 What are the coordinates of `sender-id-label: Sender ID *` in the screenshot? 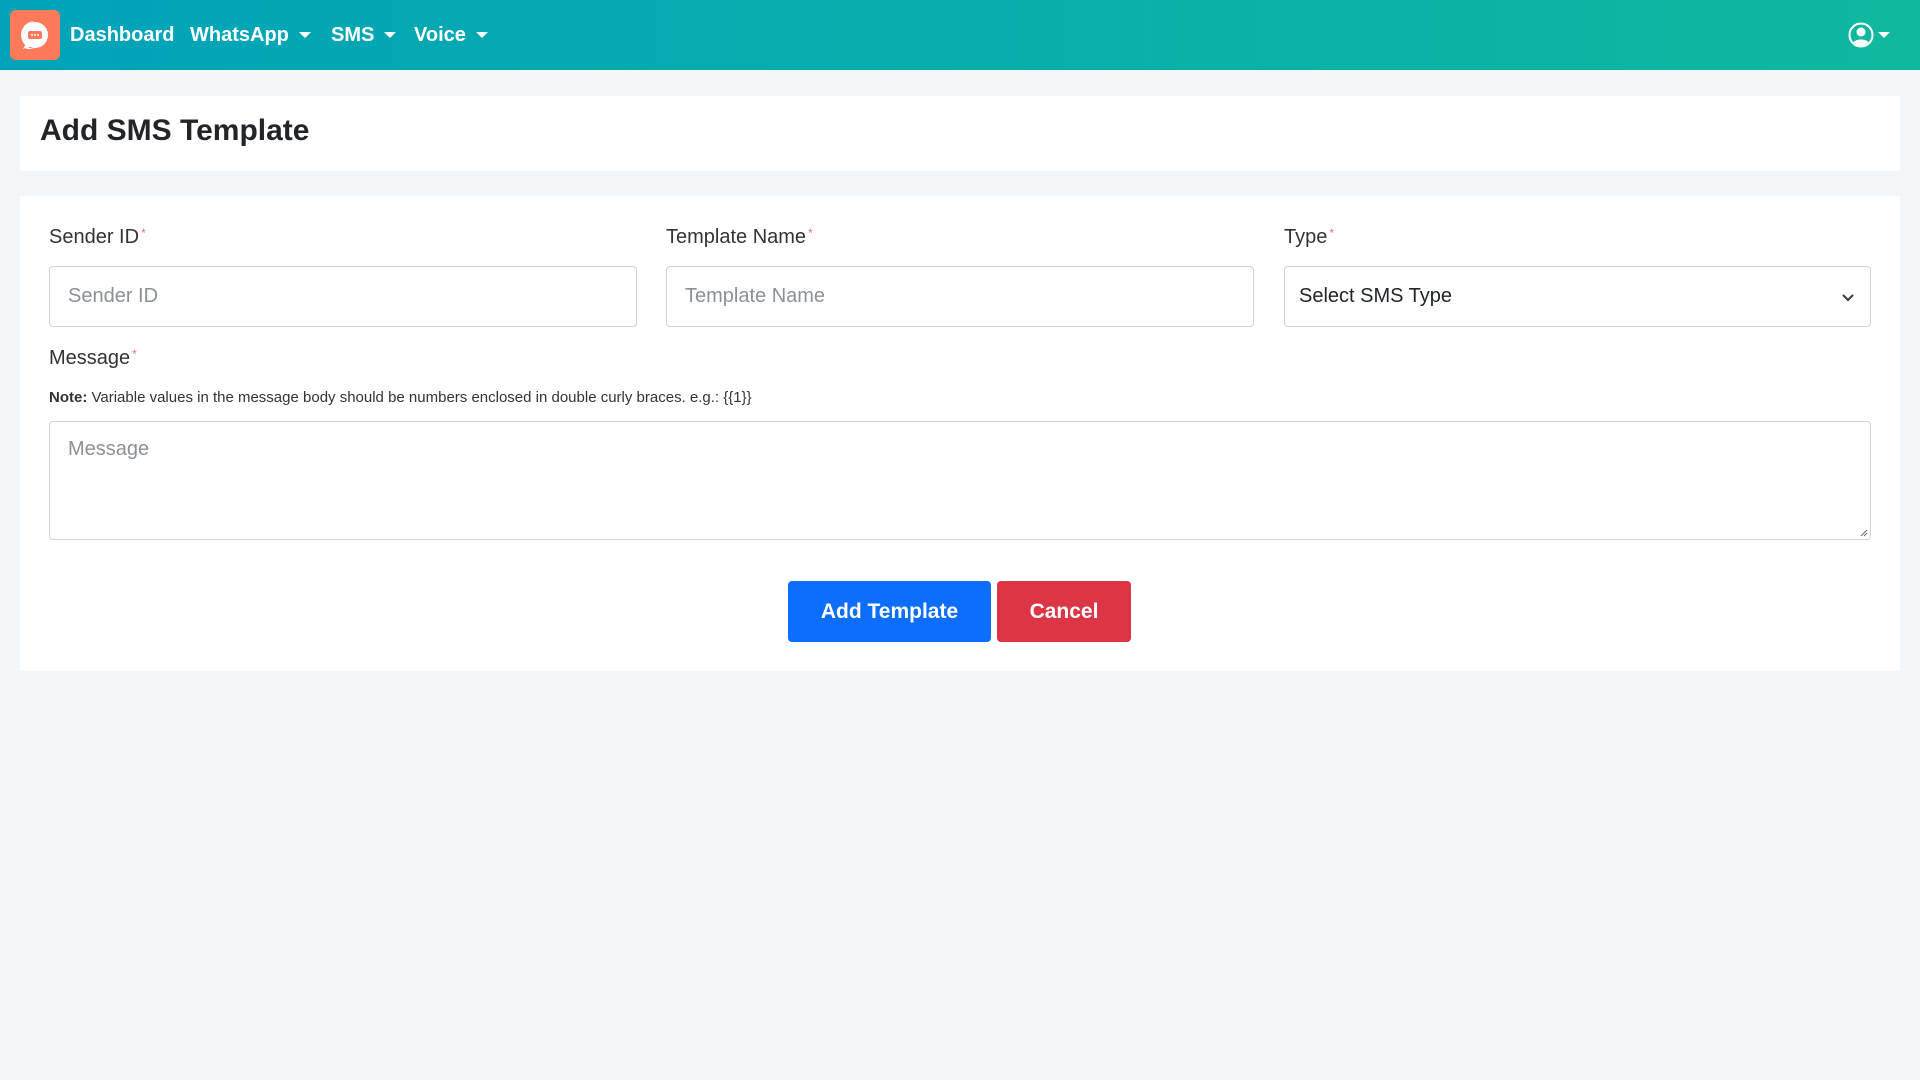 It's located at (97, 237).